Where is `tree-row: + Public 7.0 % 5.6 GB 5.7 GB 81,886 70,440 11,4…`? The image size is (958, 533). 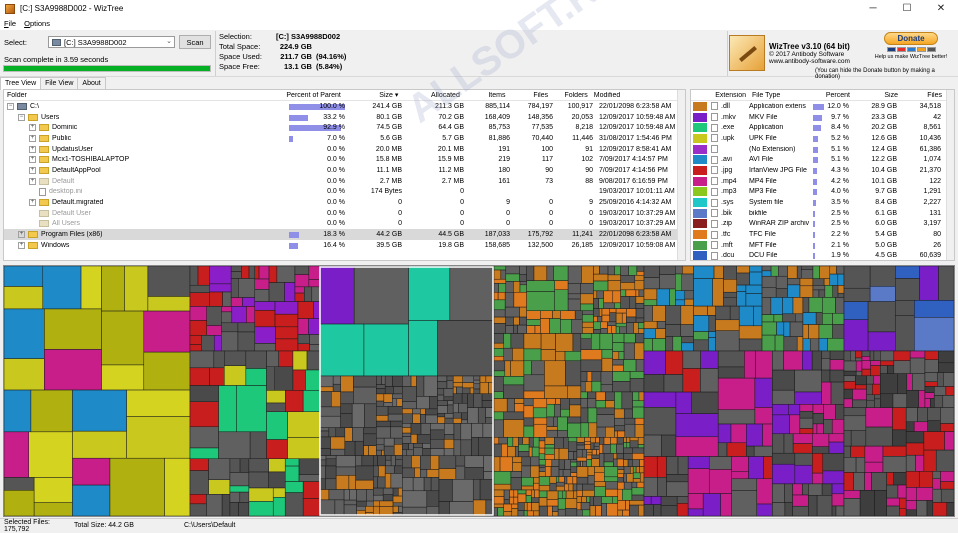
tree-row: + Public 7.0 % 5.6 GB 5.7 GB 81,886 70,440 11,4… is located at coordinates (344, 138).